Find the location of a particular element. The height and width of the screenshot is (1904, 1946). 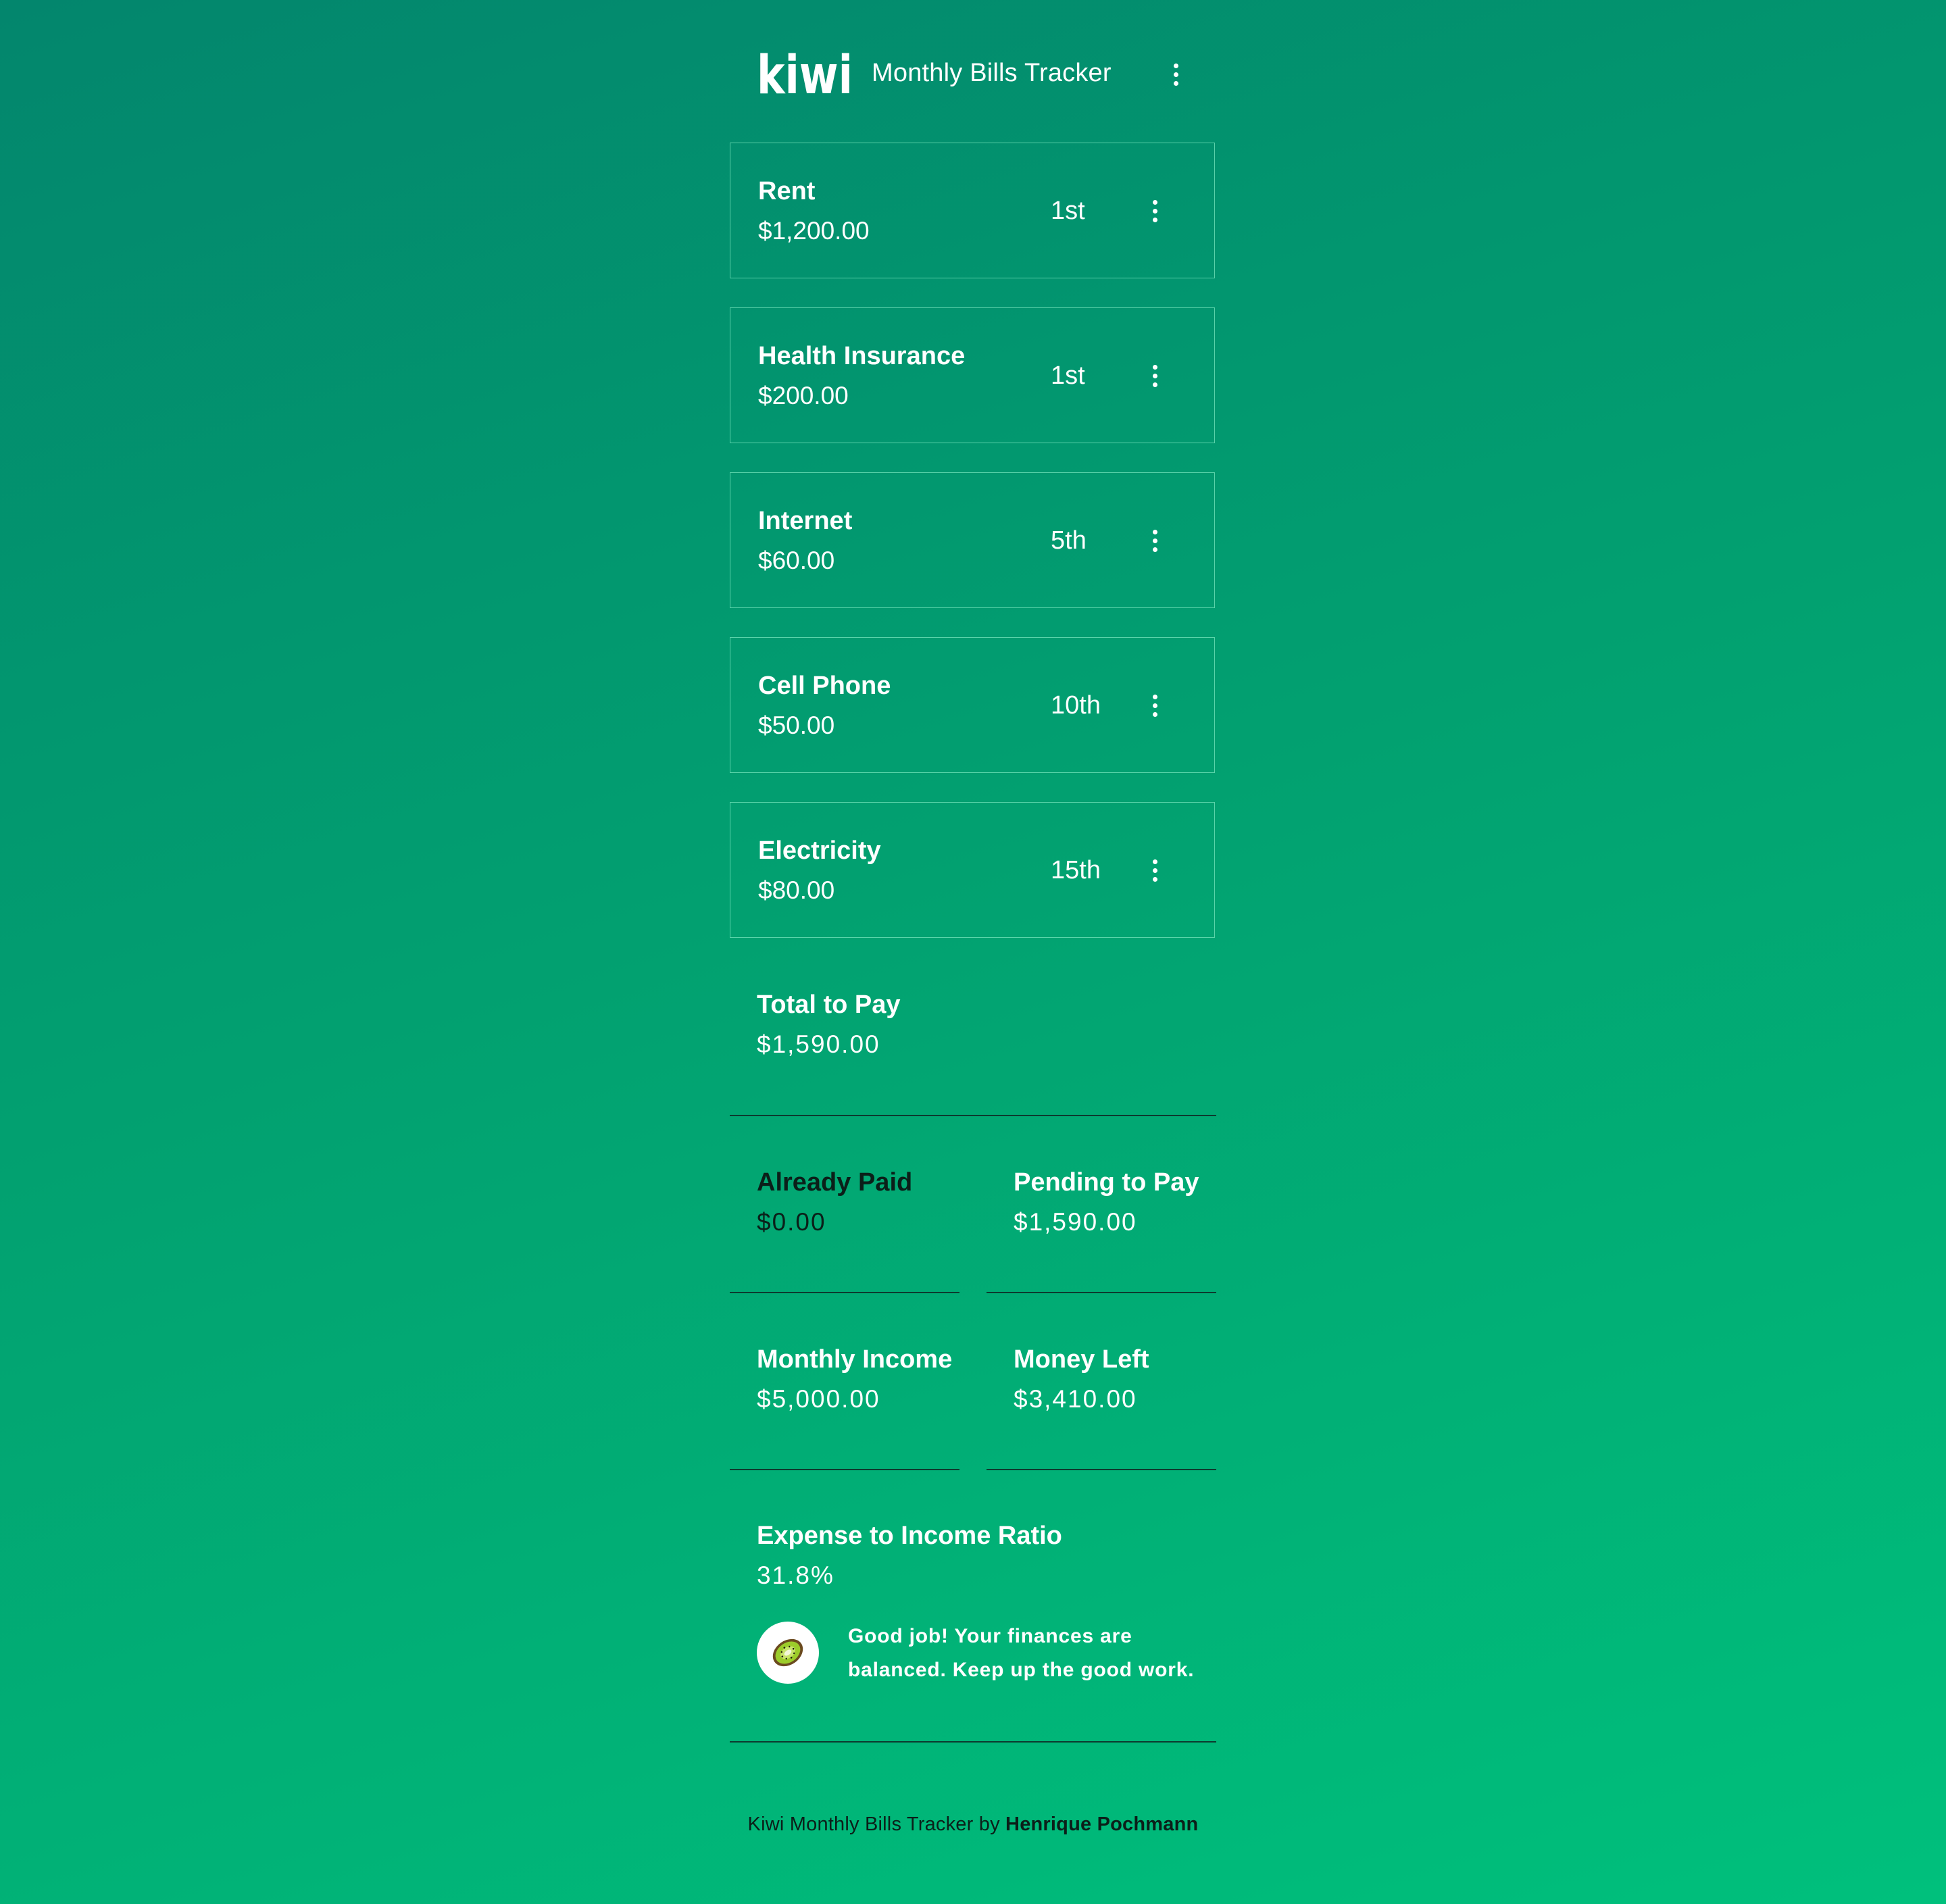

total-to-pay: Total to Pay $1,590.00 is located at coordinates (829, 1024).